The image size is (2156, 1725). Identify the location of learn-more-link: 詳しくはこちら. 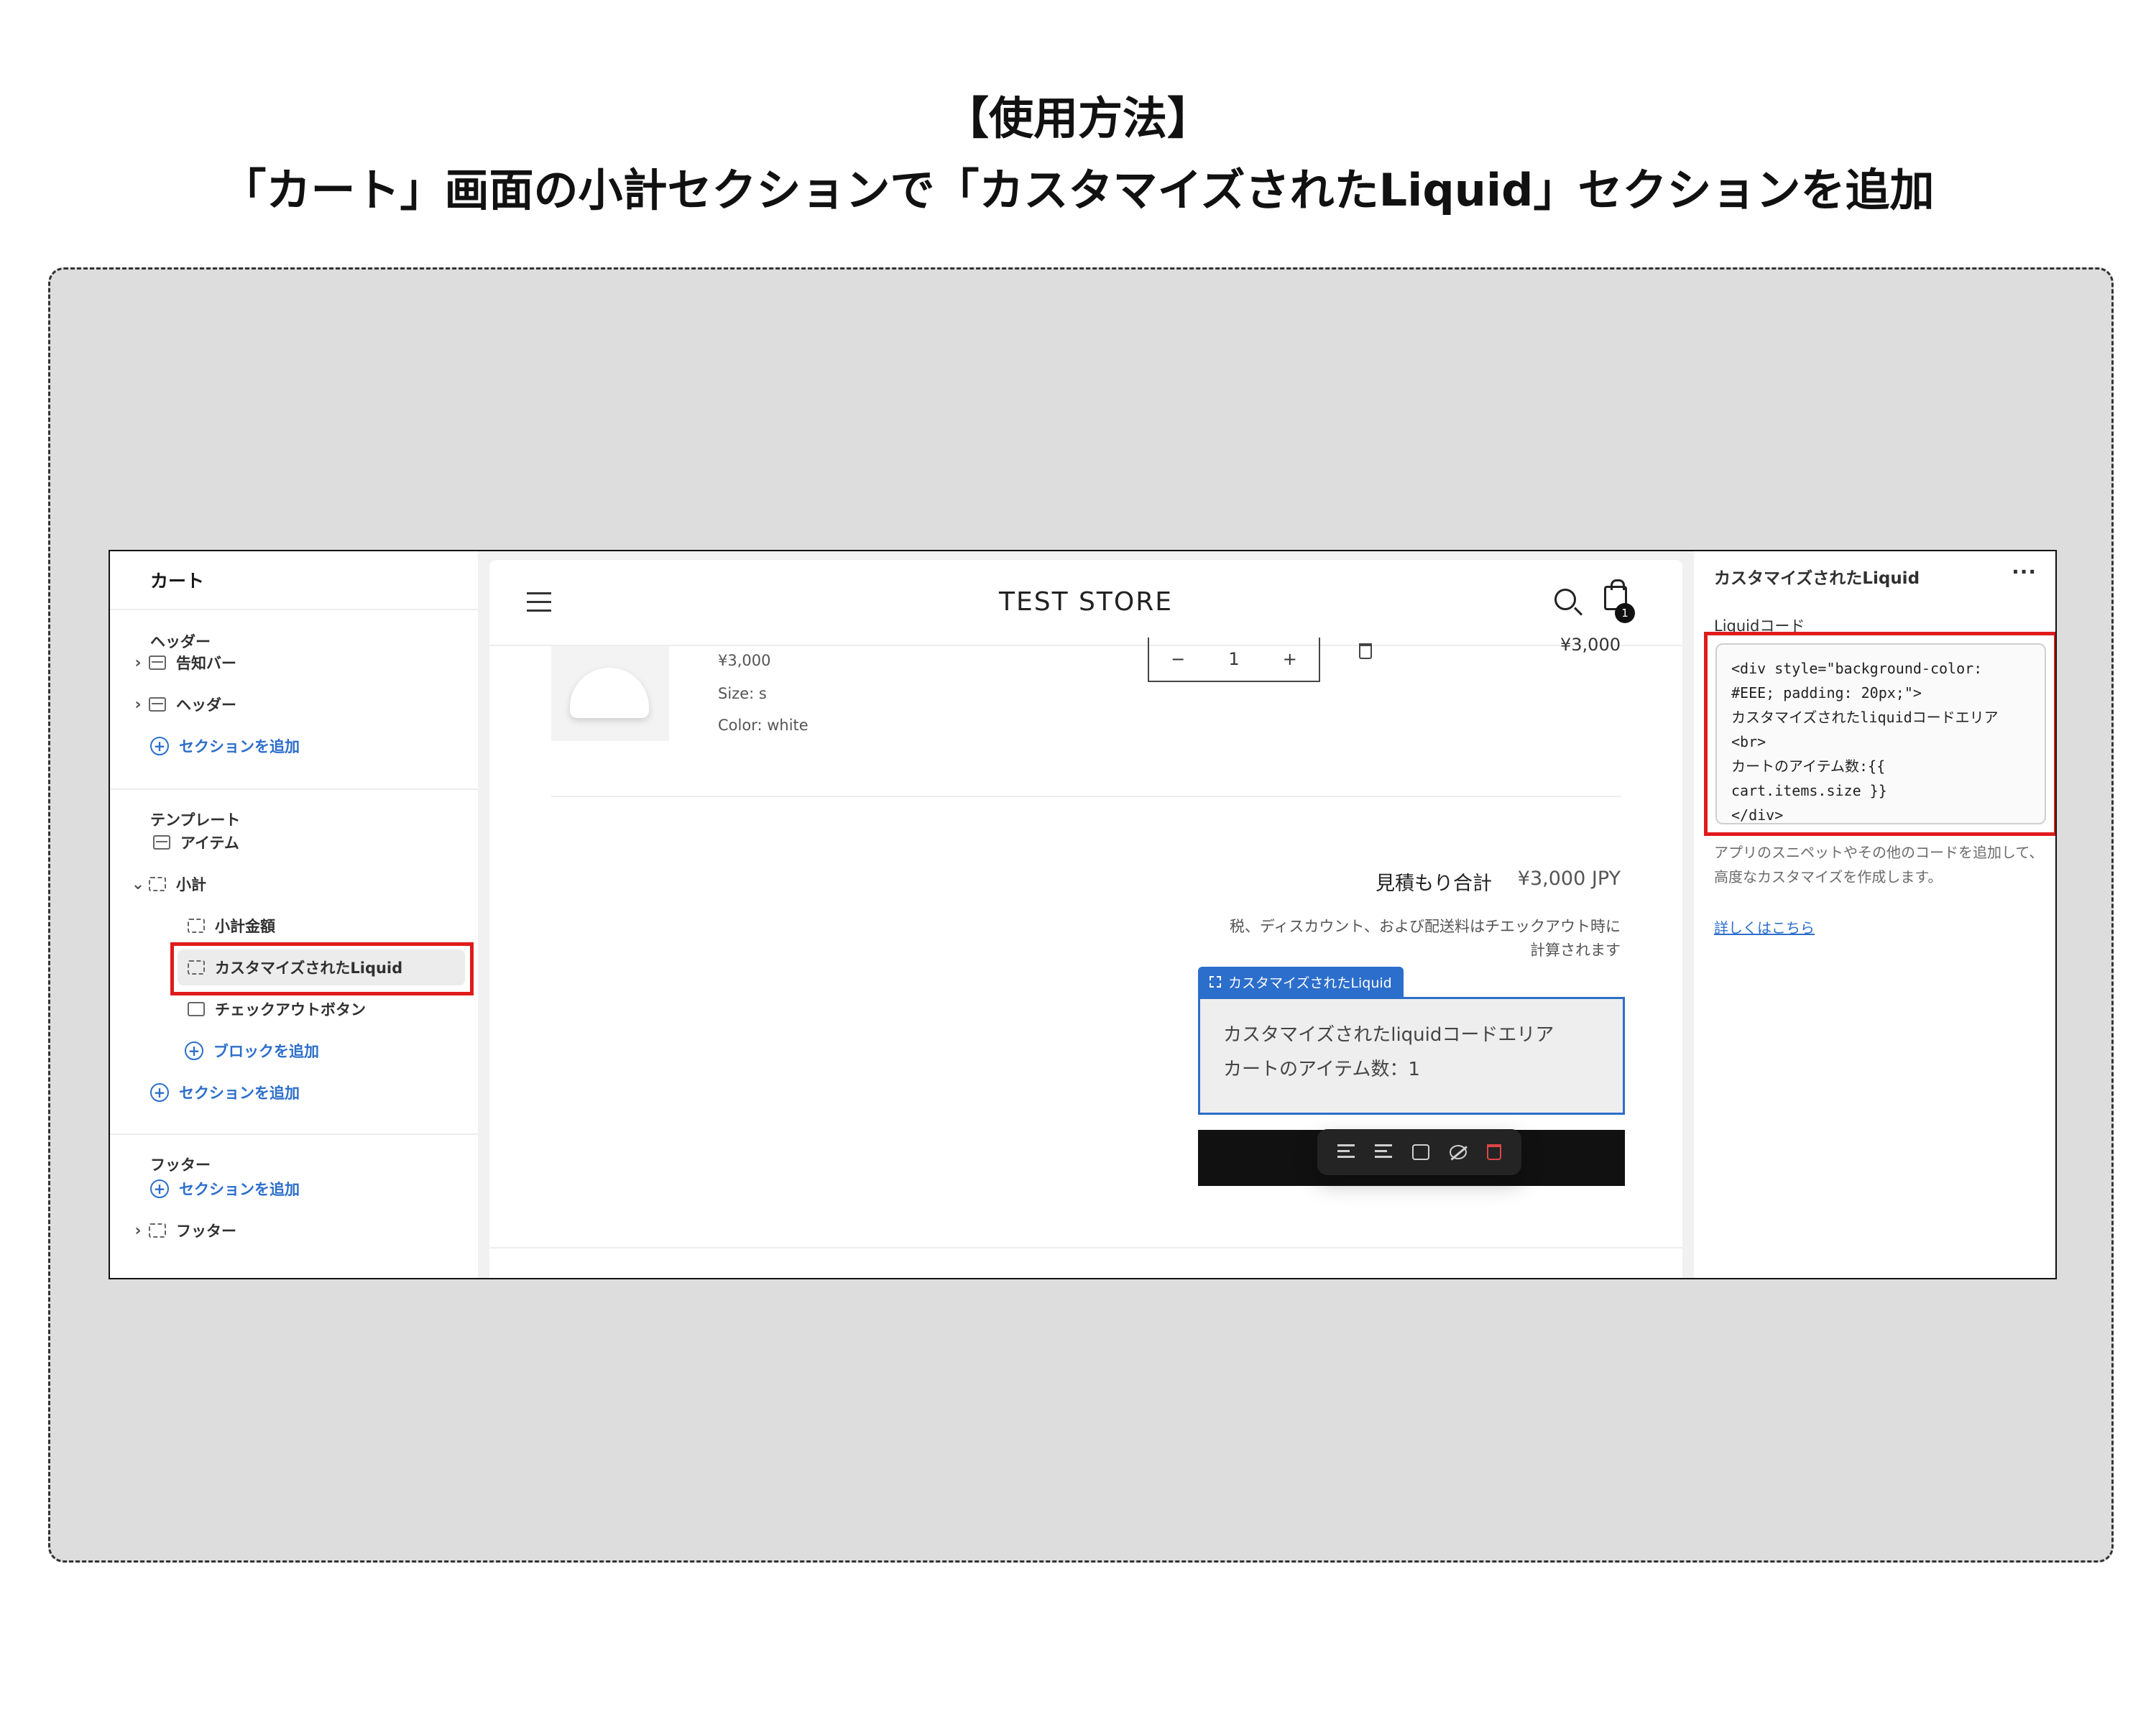
(1765, 926).